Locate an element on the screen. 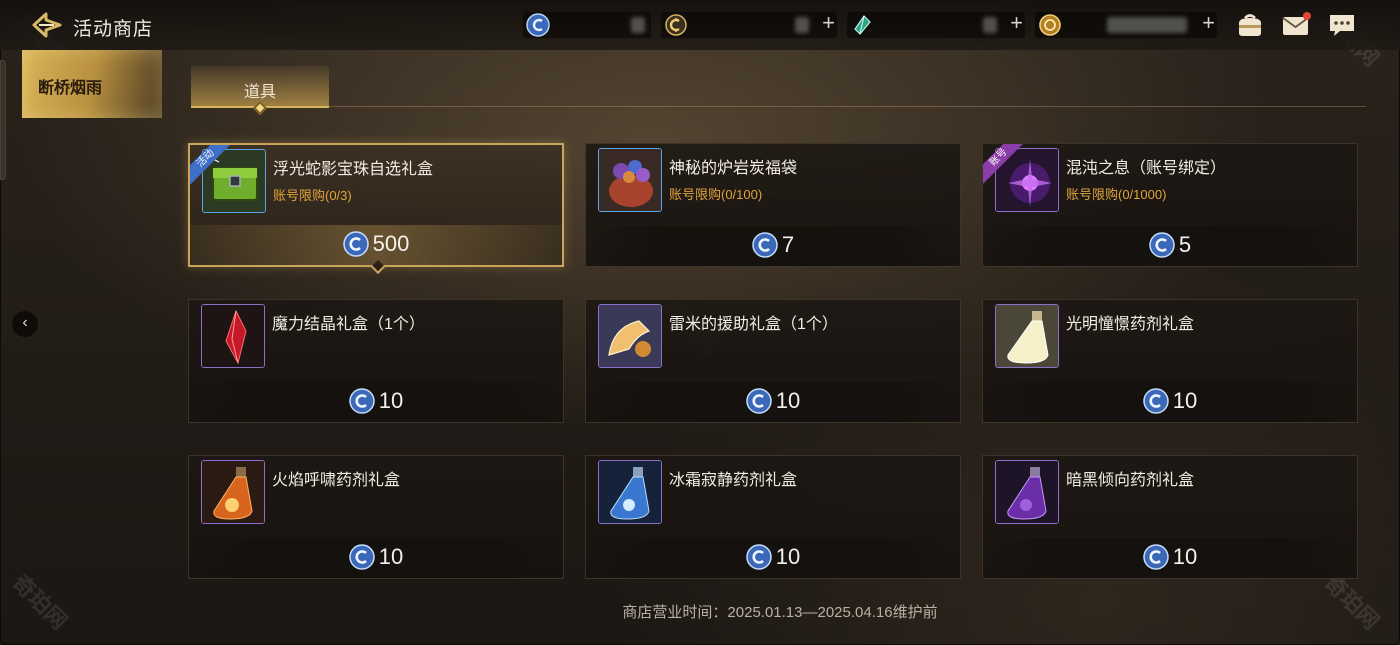 Image resolution: width=1400 pixels, height=645 pixels. lucky-bag-icon is located at coordinates (630, 180).